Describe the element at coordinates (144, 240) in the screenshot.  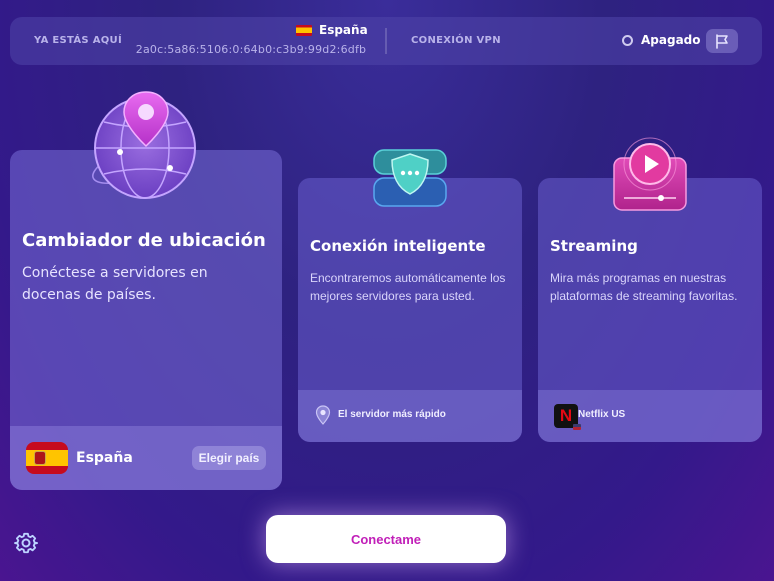
I see `location-changer-title: Cambiador de ubicación` at that location.